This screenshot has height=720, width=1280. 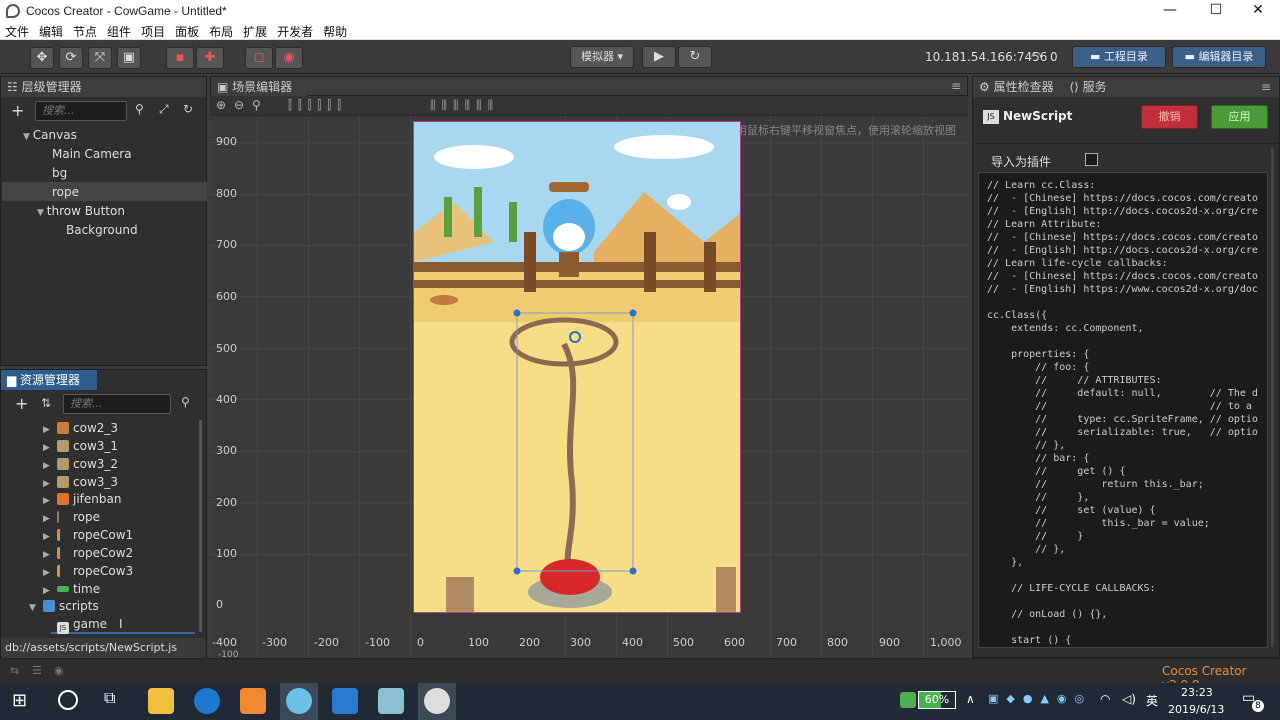 What do you see at coordinates (85, 31) in the screenshot?
I see `menu-node: 节点` at bounding box center [85, 31].